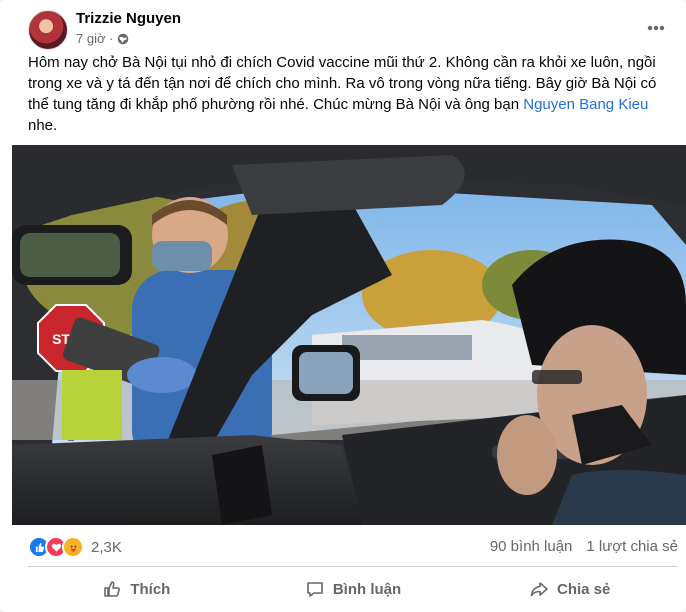  I want to click on hug-face-icon, so click(73, 548).